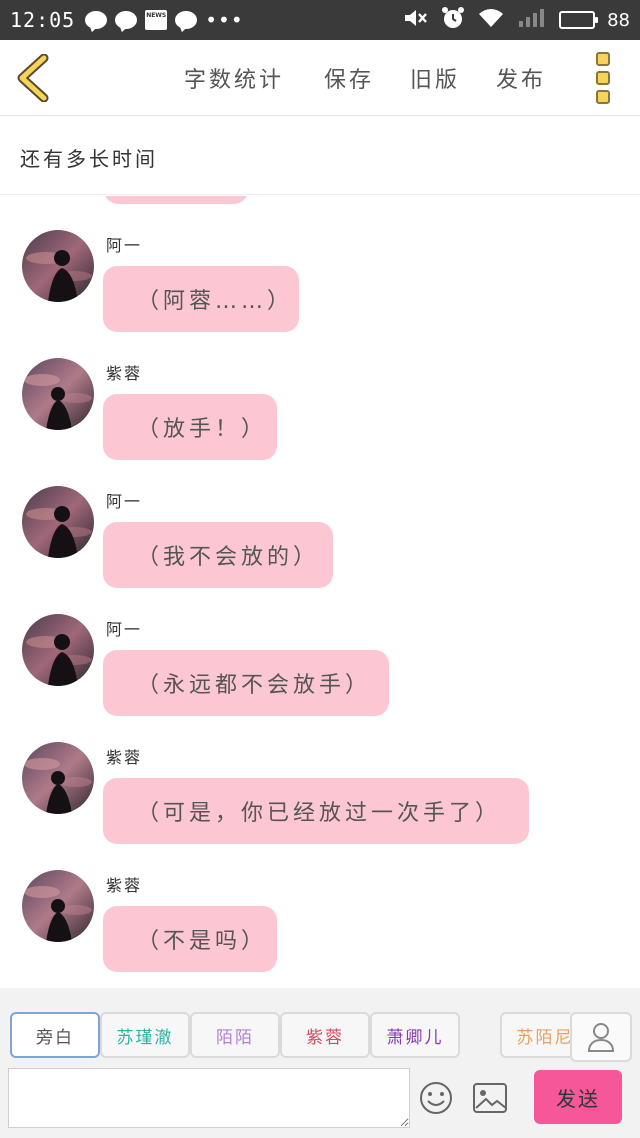 This screenshot has height=1138, width=640. Describe the element at coordinates (190, 939) in the screenshot. I see `message-bubble: （不是吗）` at that location.